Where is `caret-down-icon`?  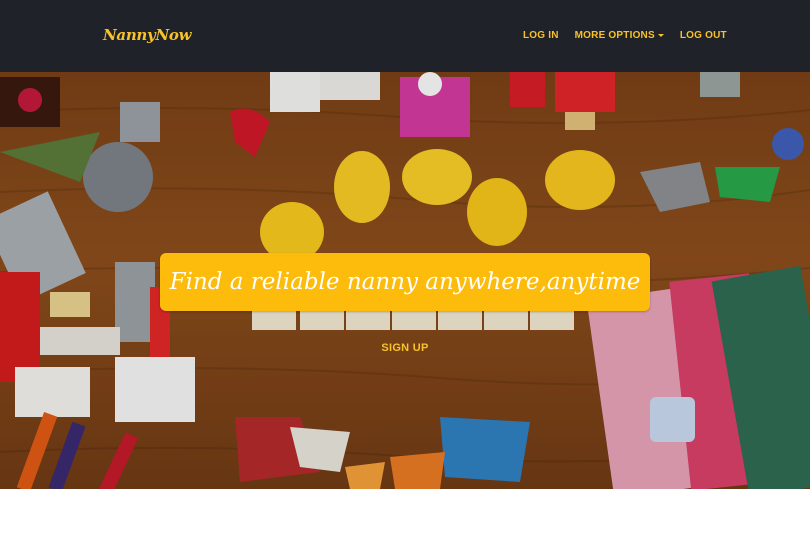
caret-down-icon is located at coordinates (660, 35).